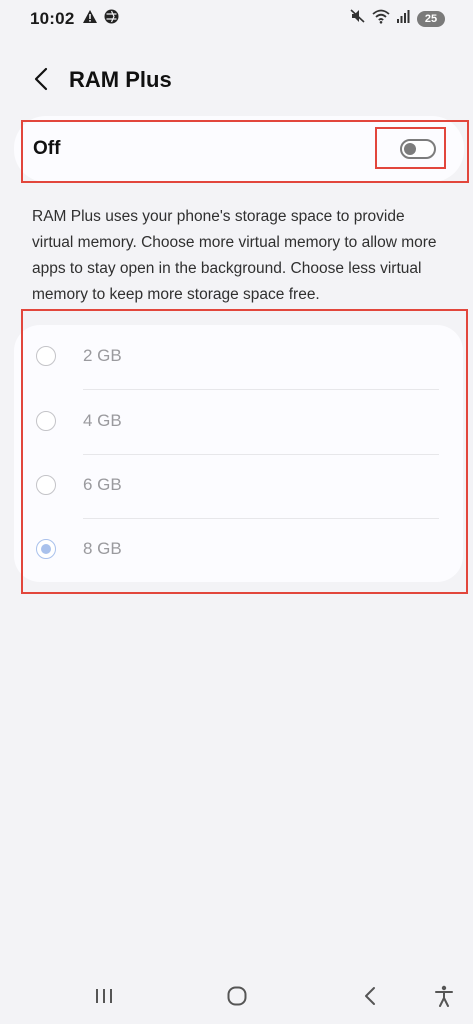  I want to click on option-6gb: 6 GB, so click(238, 486).